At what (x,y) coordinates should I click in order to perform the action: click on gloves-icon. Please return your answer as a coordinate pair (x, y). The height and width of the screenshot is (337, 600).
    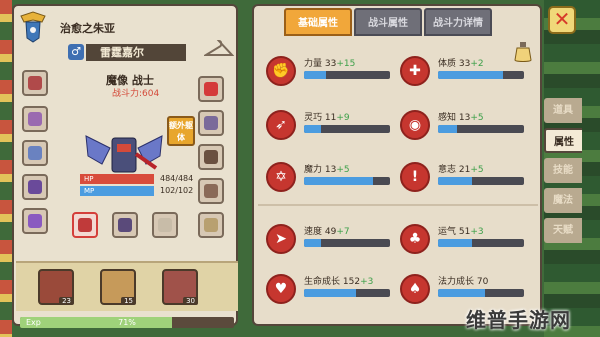
    Looking at the image, I should click on (211, 123).